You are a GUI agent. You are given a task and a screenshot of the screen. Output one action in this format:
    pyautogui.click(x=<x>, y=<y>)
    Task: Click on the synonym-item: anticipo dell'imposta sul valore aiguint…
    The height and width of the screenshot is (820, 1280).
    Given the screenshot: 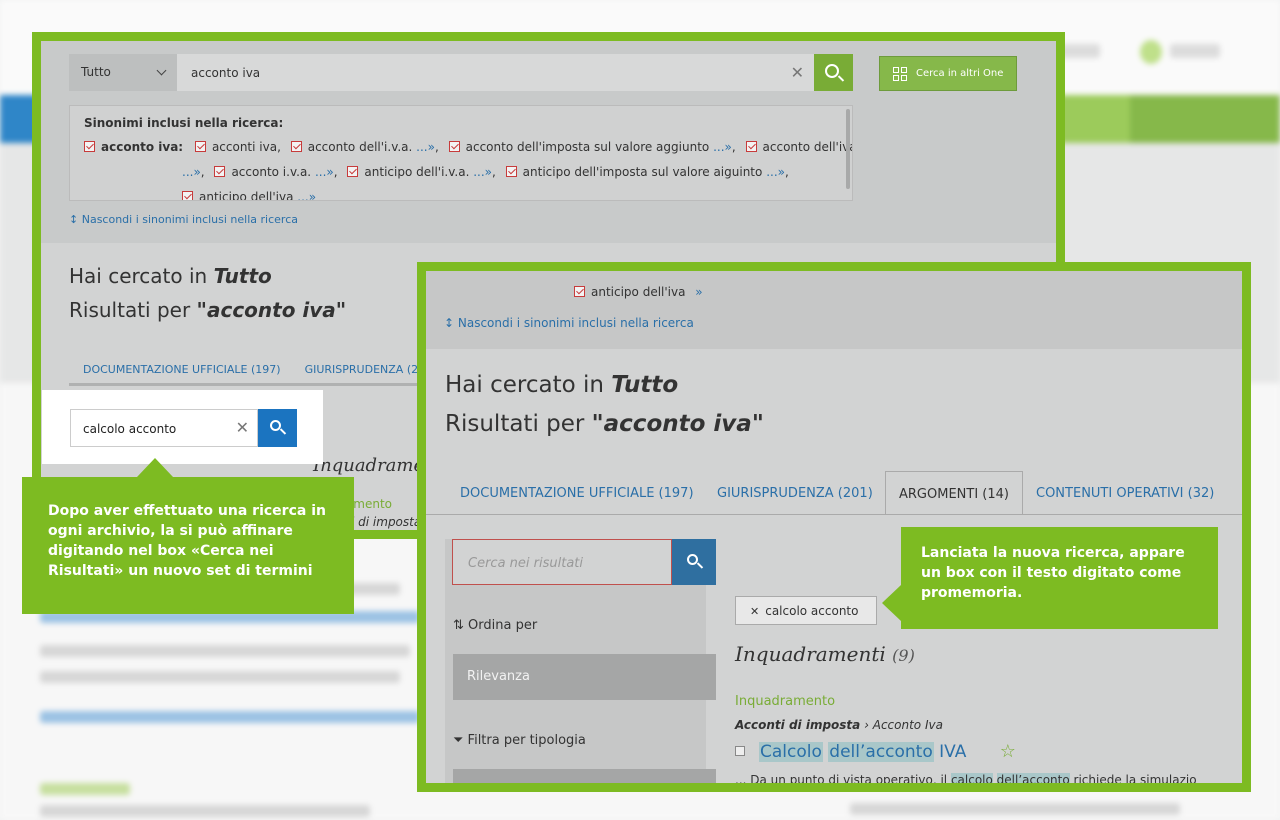 What is the action you would take?
    pyautogui.click(x=642, y=172)
    